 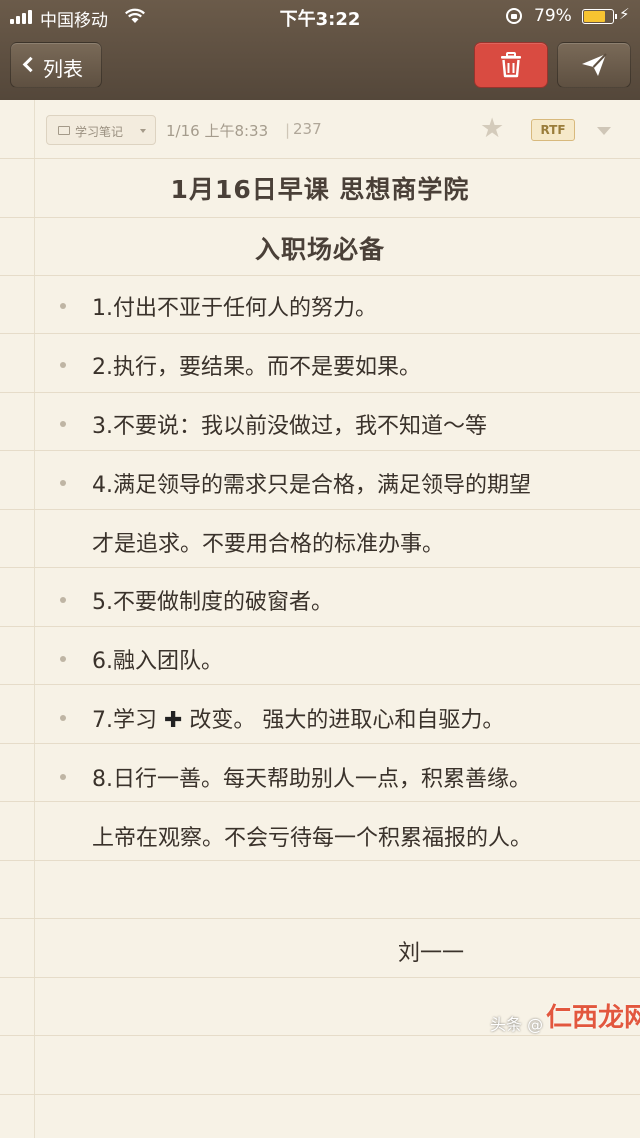 I want to click on plus-icon: ✚, so click(x=173, y=720).